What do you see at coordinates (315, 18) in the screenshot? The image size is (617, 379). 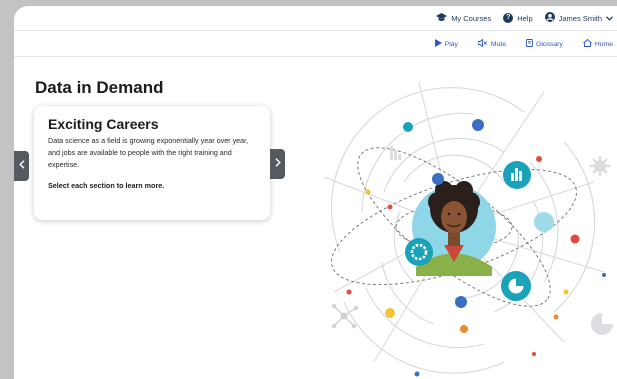 I see `top-bar: My Courses ? Help James Smith` at bounding box center [315, 18].